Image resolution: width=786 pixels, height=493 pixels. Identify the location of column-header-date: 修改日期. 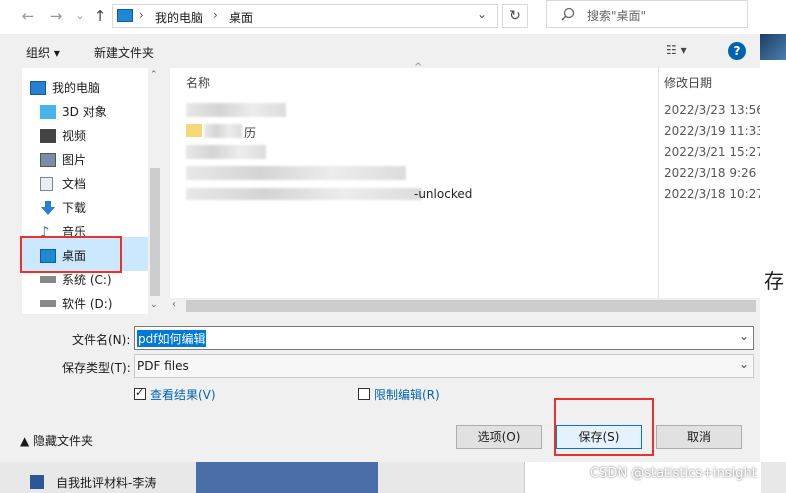
(688, 82).